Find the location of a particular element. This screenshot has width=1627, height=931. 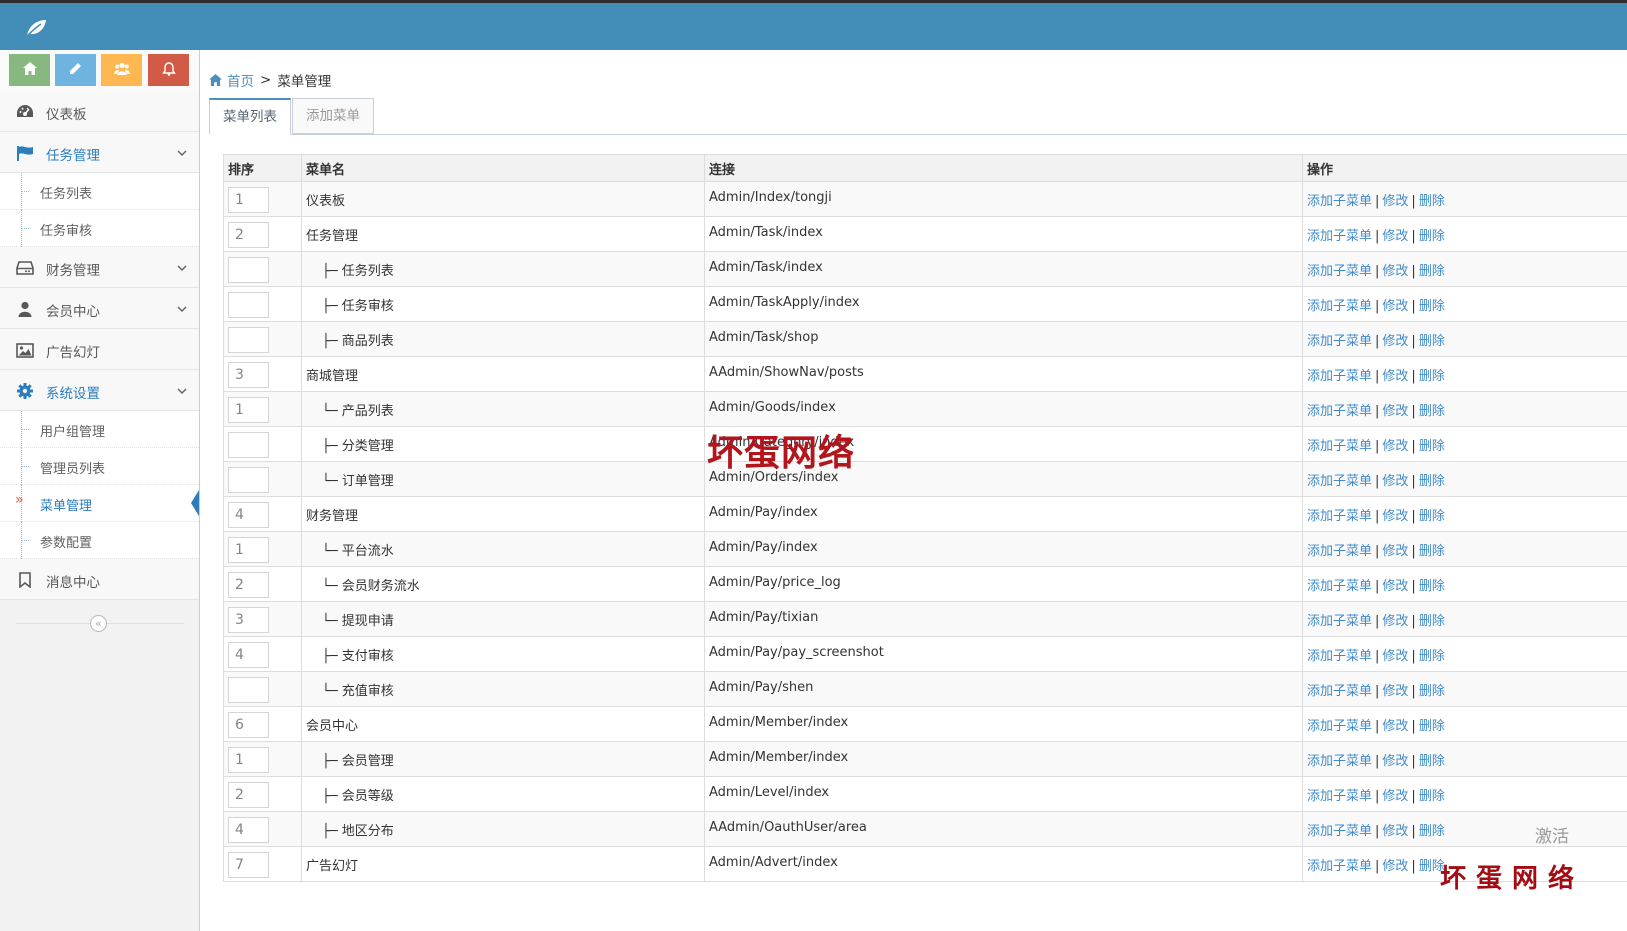

breadcrumb-home-link: 首页 is located at coordinates (240, 80).